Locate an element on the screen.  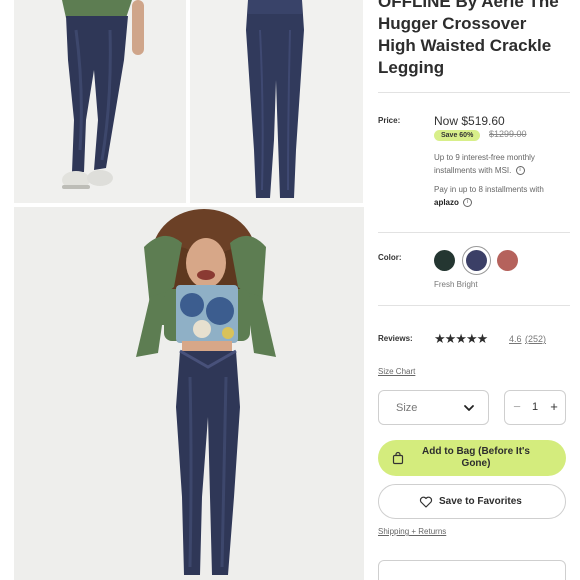
shopping-bag-icon is located at coordinates (398, 458).